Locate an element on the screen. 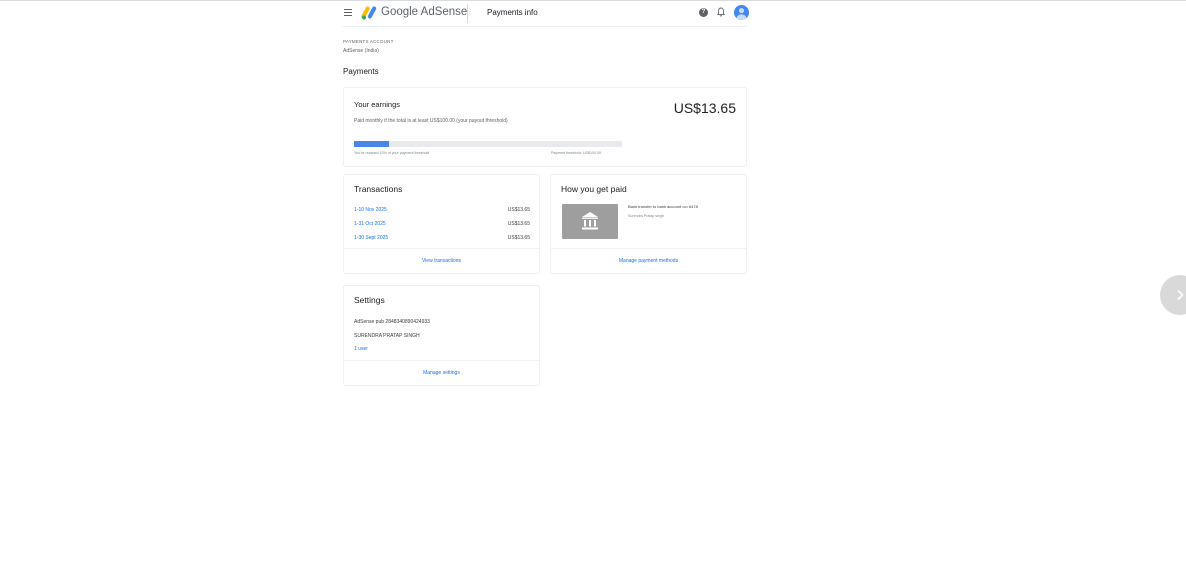 The width and height of the screenshot is (1186, 577). transaction-period-link: 1-10 Nov 2025 is located at coordinates (370, 210).